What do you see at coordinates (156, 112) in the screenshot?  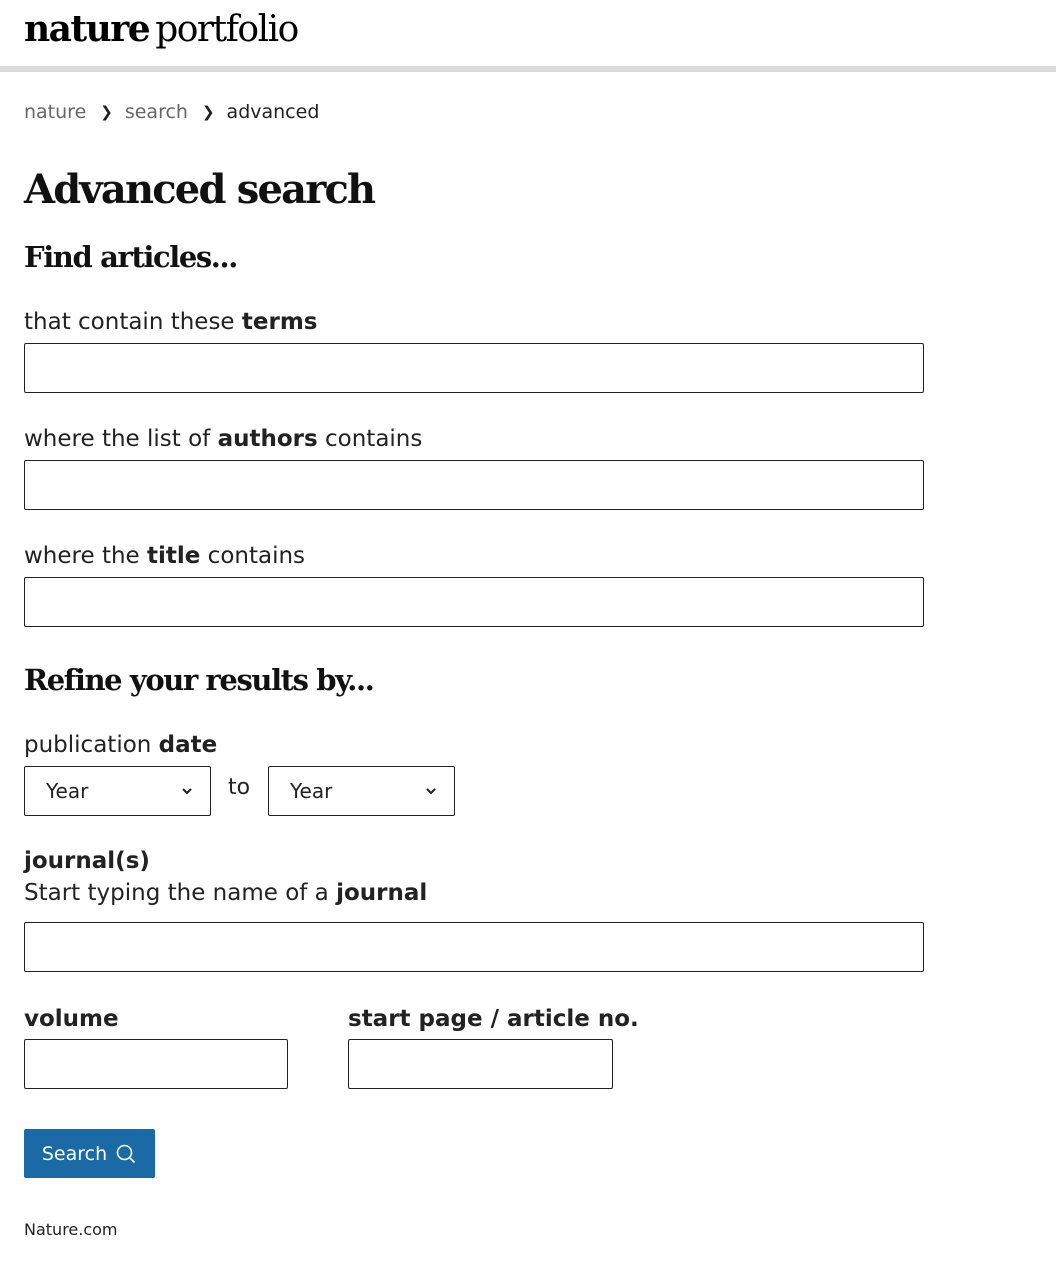 I see `breadcrumb-search: search` at bounding box center [156, 112].